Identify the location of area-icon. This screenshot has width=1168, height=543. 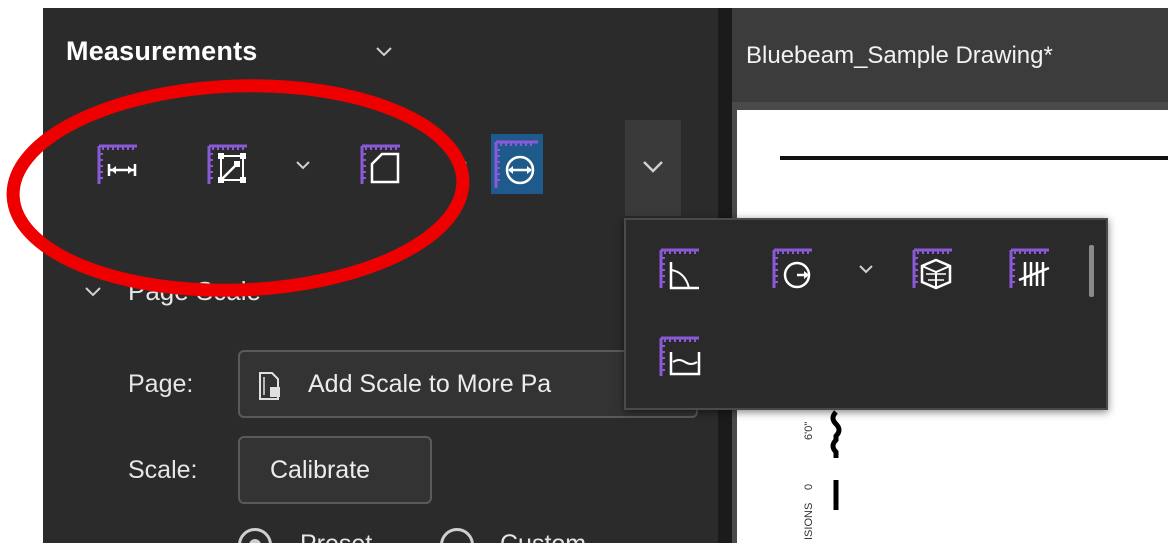
(380, 164).